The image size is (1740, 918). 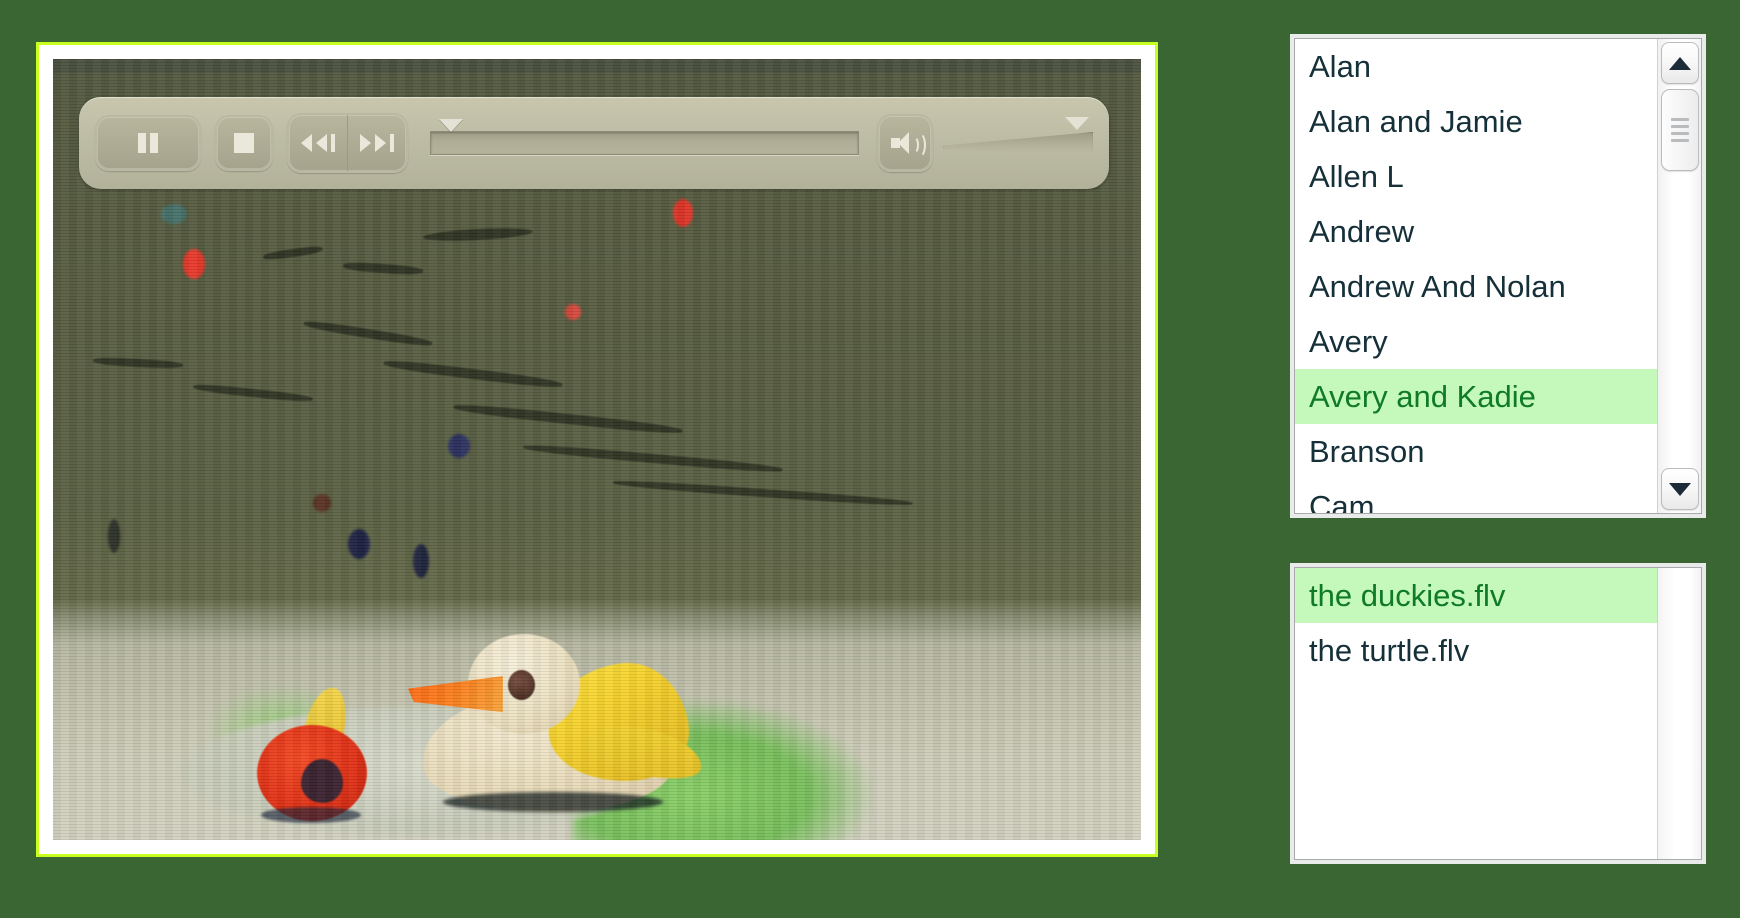 What do you see at coordinates (311, 815) in the screenshot?
I see `bird-base` at bounding box center [311, 815].